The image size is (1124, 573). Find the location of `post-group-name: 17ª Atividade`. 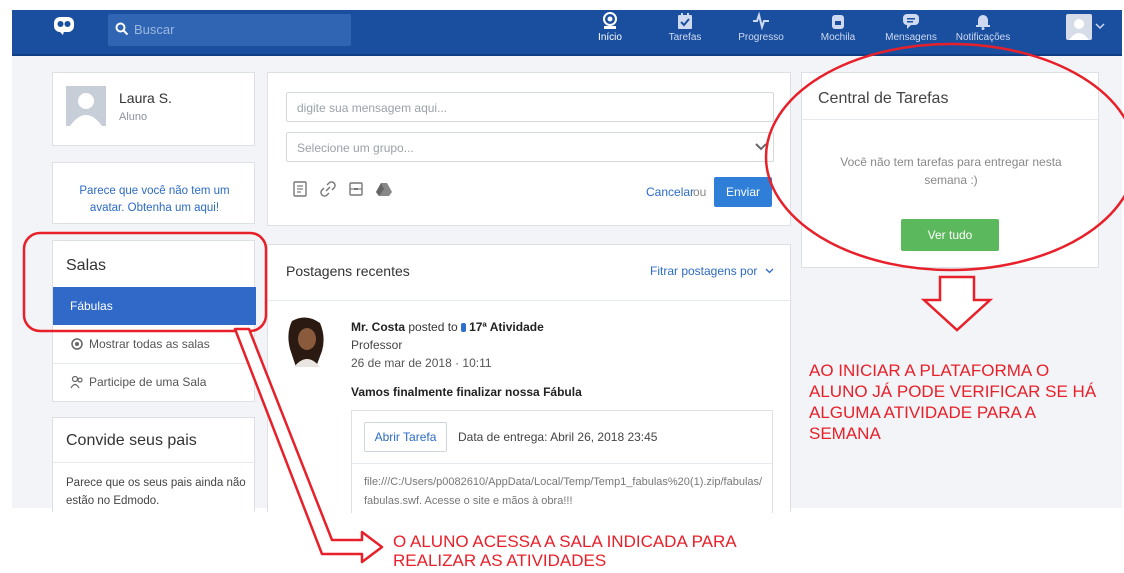

post-group-name: 17ª Atividade is located at coordinates (506, 327).